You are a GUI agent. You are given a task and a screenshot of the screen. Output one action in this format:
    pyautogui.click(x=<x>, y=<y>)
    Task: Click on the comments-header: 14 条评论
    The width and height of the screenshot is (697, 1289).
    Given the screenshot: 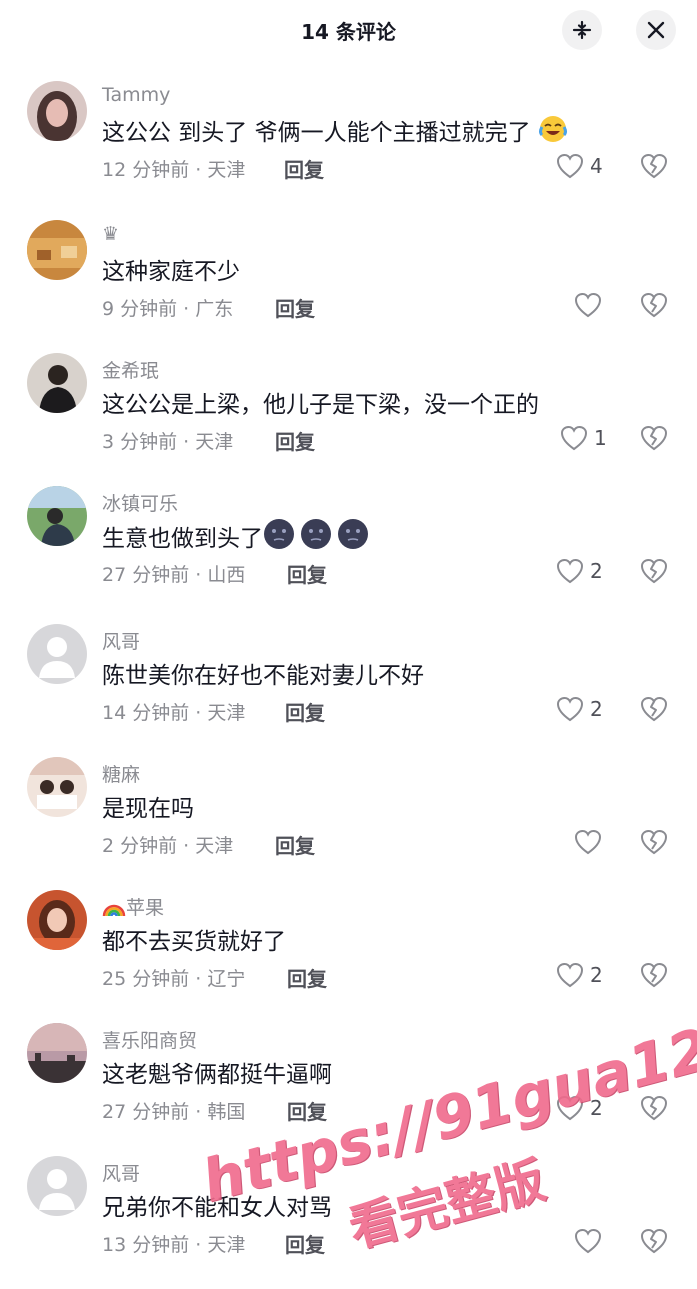 What is the action you would take?
    pyautogui.click(x=348, y=30)
    